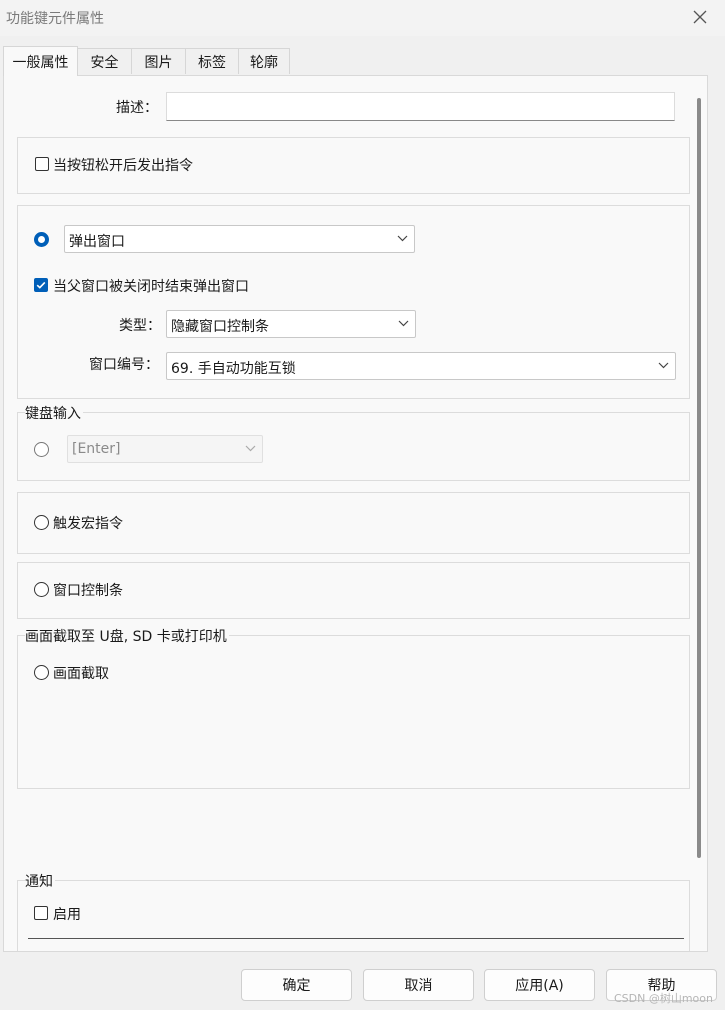 This screenshot has width=725, height=1010. What do you see at coordinates (124, 365) in the screenshot?
I see `window-number-label: 窗口编号：` at bounding box center [124, 365].